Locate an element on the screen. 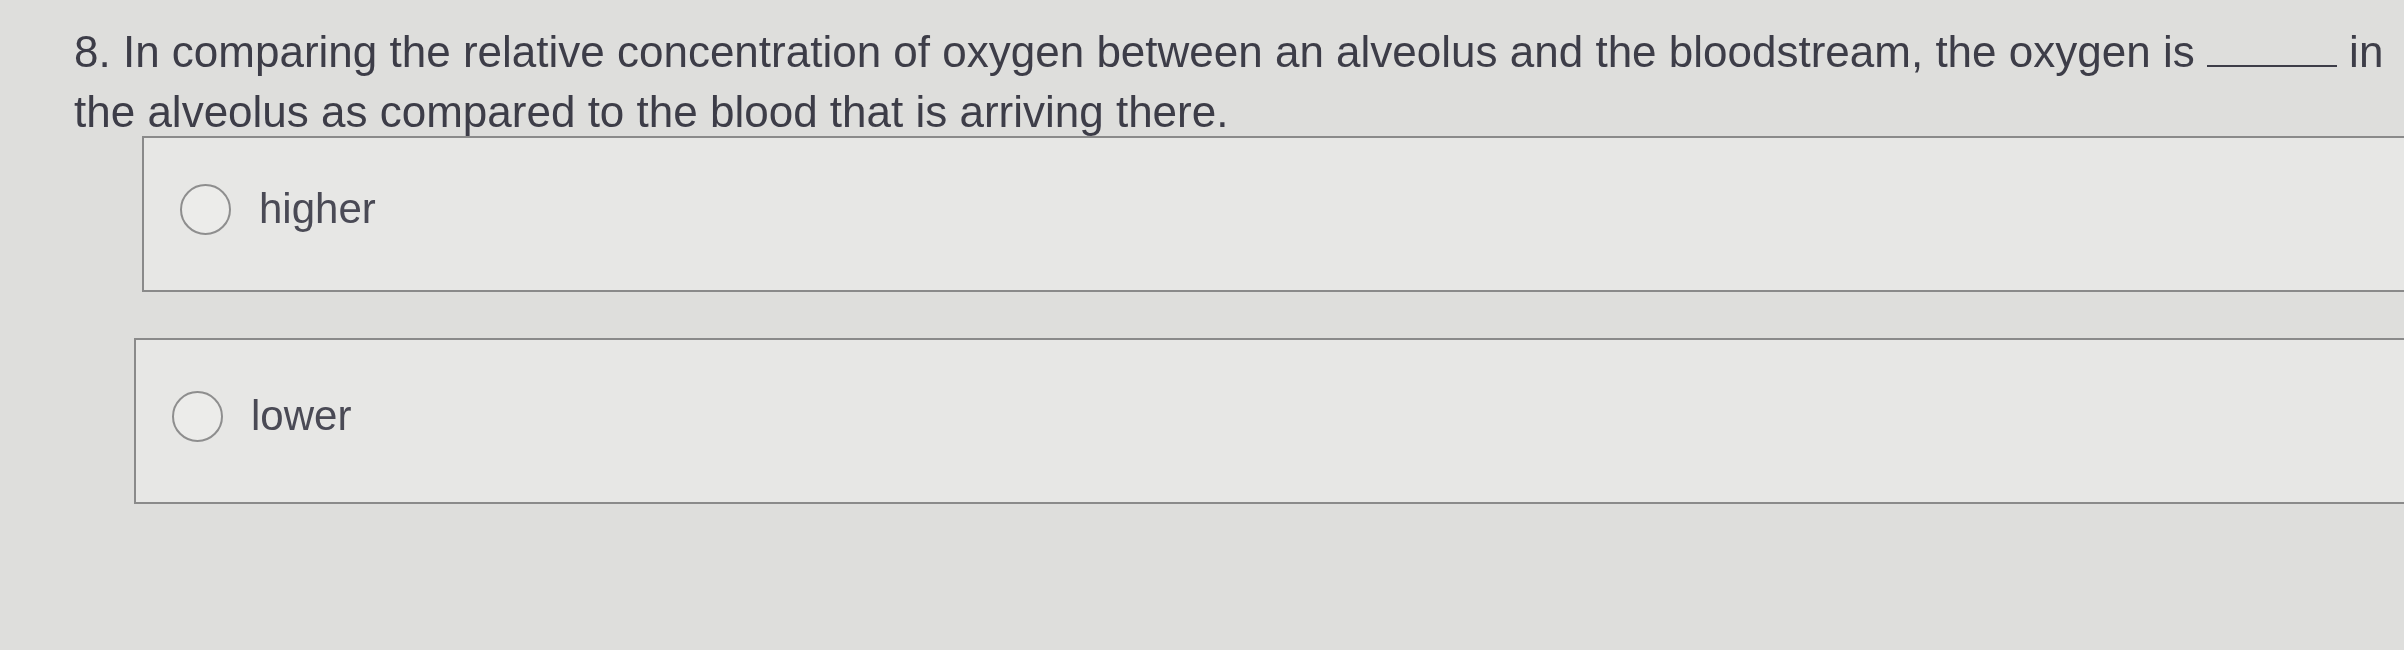 This screenshot has width=2404, height=650. option-label: lower is located at coordinates (301, 416).